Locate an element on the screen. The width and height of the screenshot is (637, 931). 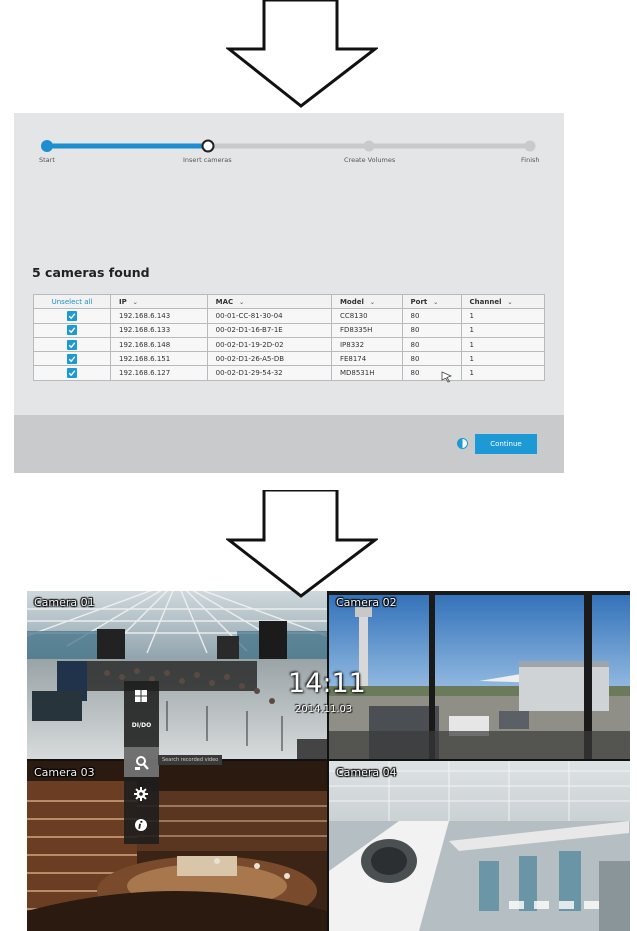
column-header-channel: Channel ⌄ is located at coordinates (503, 301).